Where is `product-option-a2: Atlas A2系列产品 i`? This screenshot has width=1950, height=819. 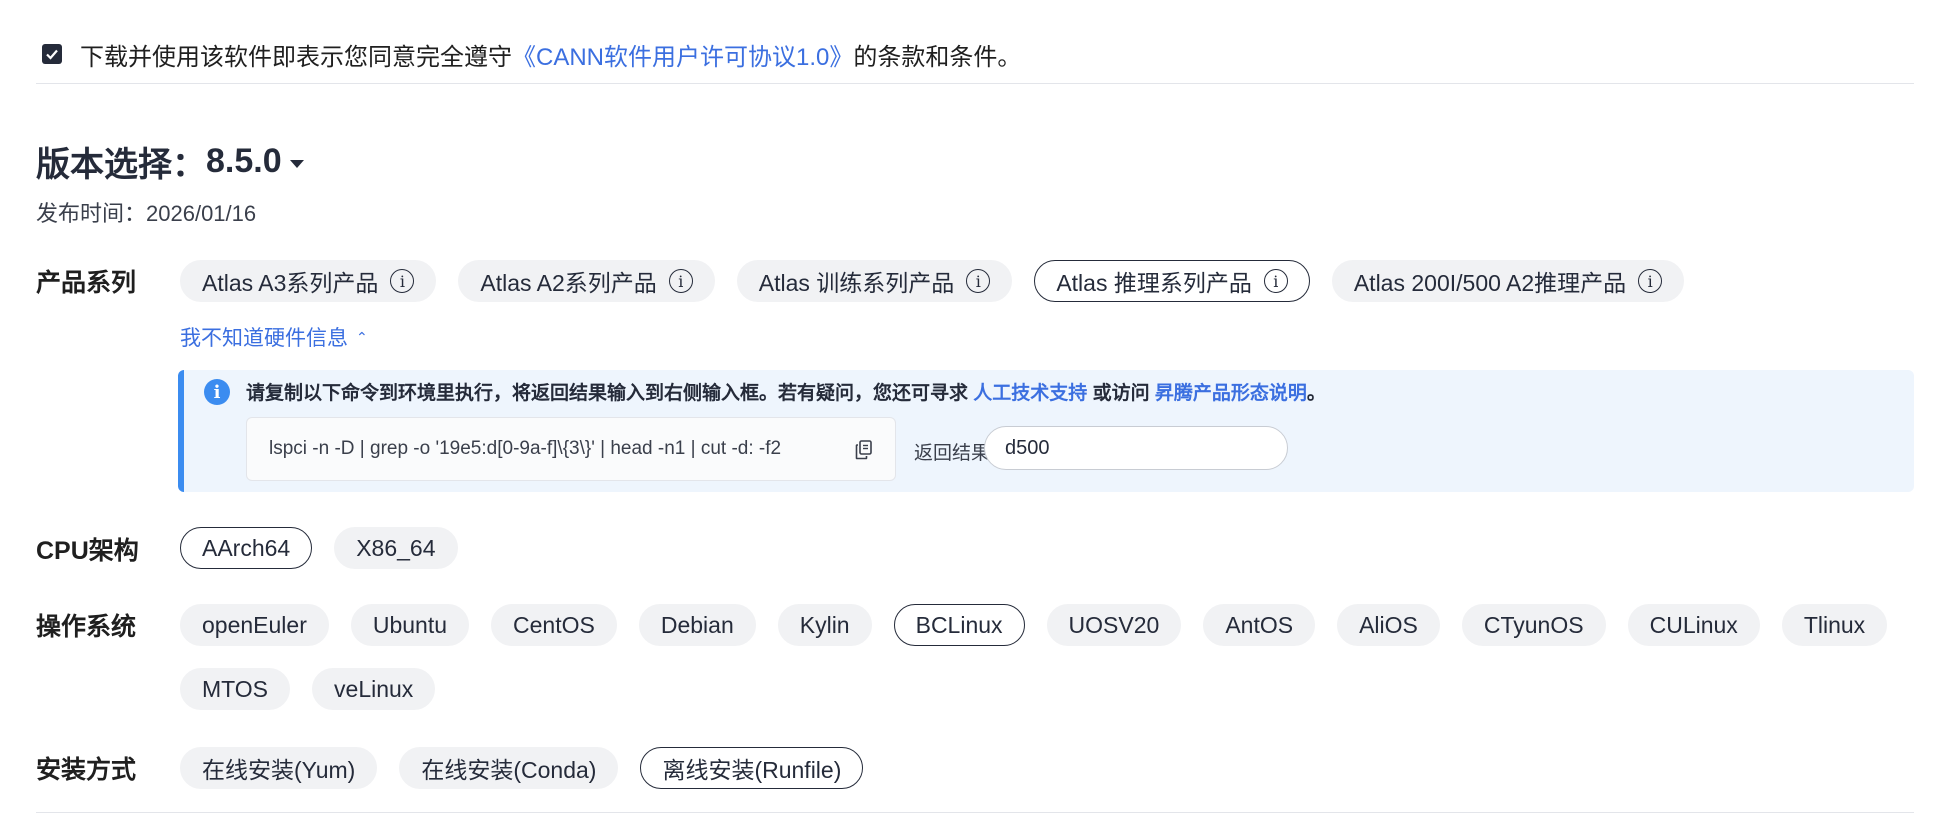
product-option-a2: Atlas A2系列产品 i is located at coordinates (586, 281).